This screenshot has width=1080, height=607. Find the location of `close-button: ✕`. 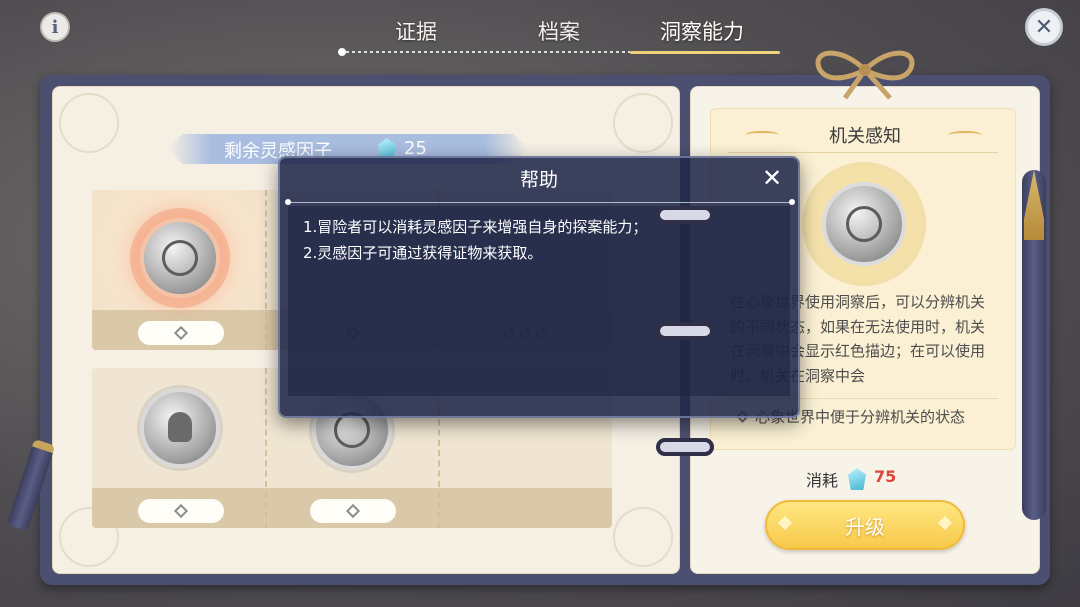

close-button: ✕ is located at coordinates (1044, 27).